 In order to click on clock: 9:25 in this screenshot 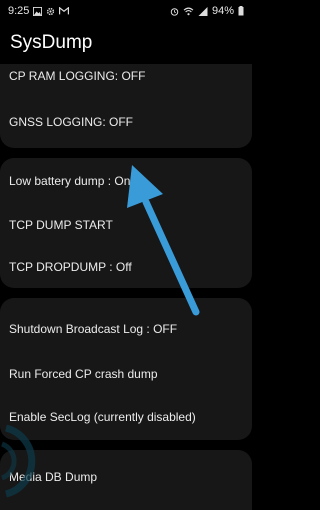, I will do `click(19, 11)`.